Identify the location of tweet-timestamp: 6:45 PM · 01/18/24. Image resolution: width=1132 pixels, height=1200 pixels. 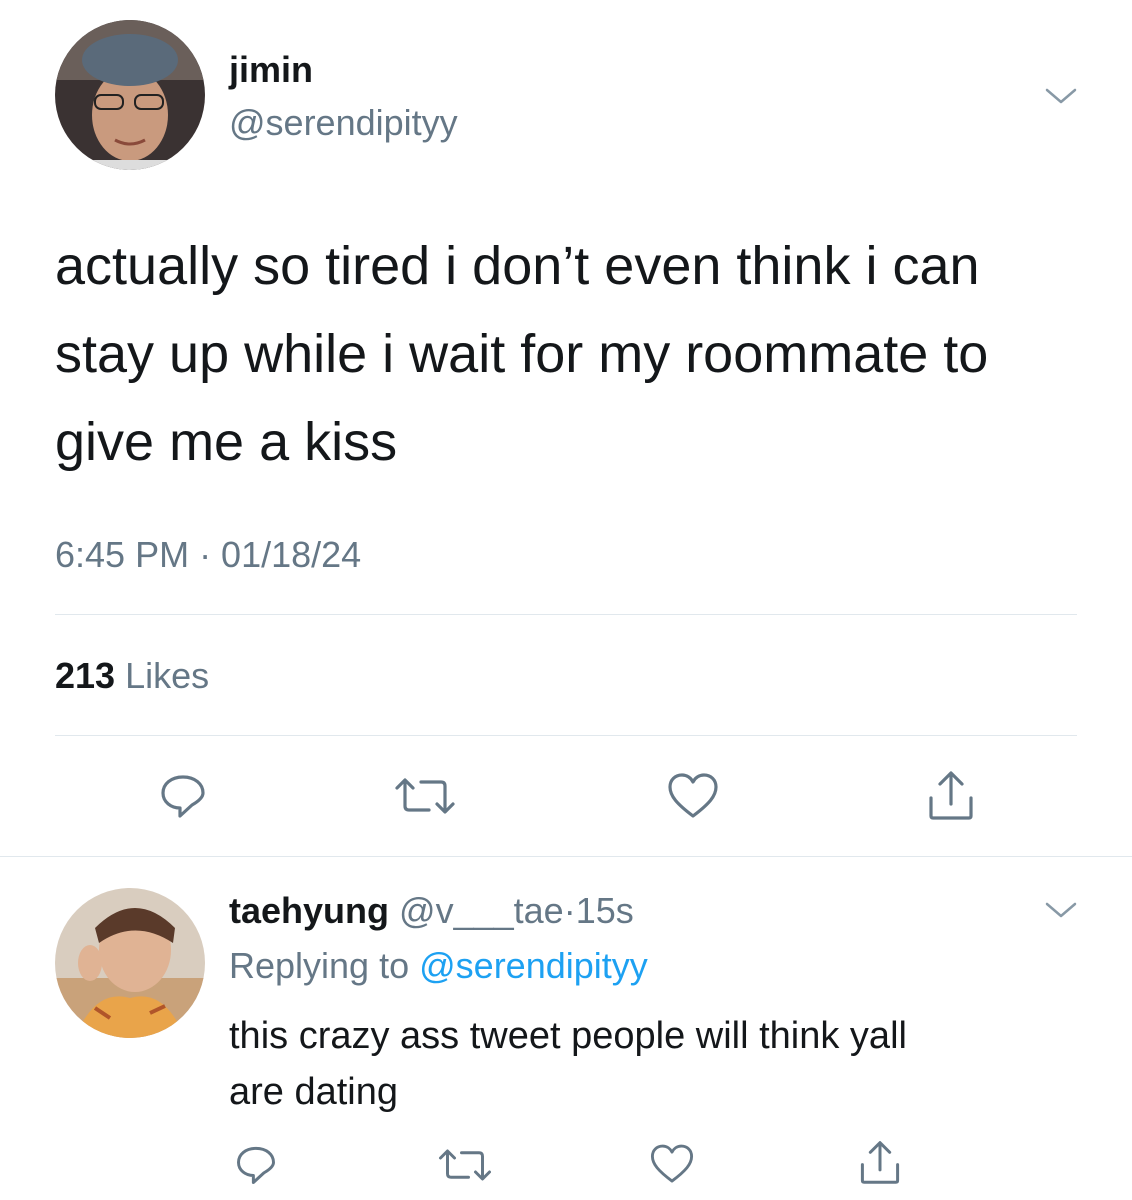
(208, 555).